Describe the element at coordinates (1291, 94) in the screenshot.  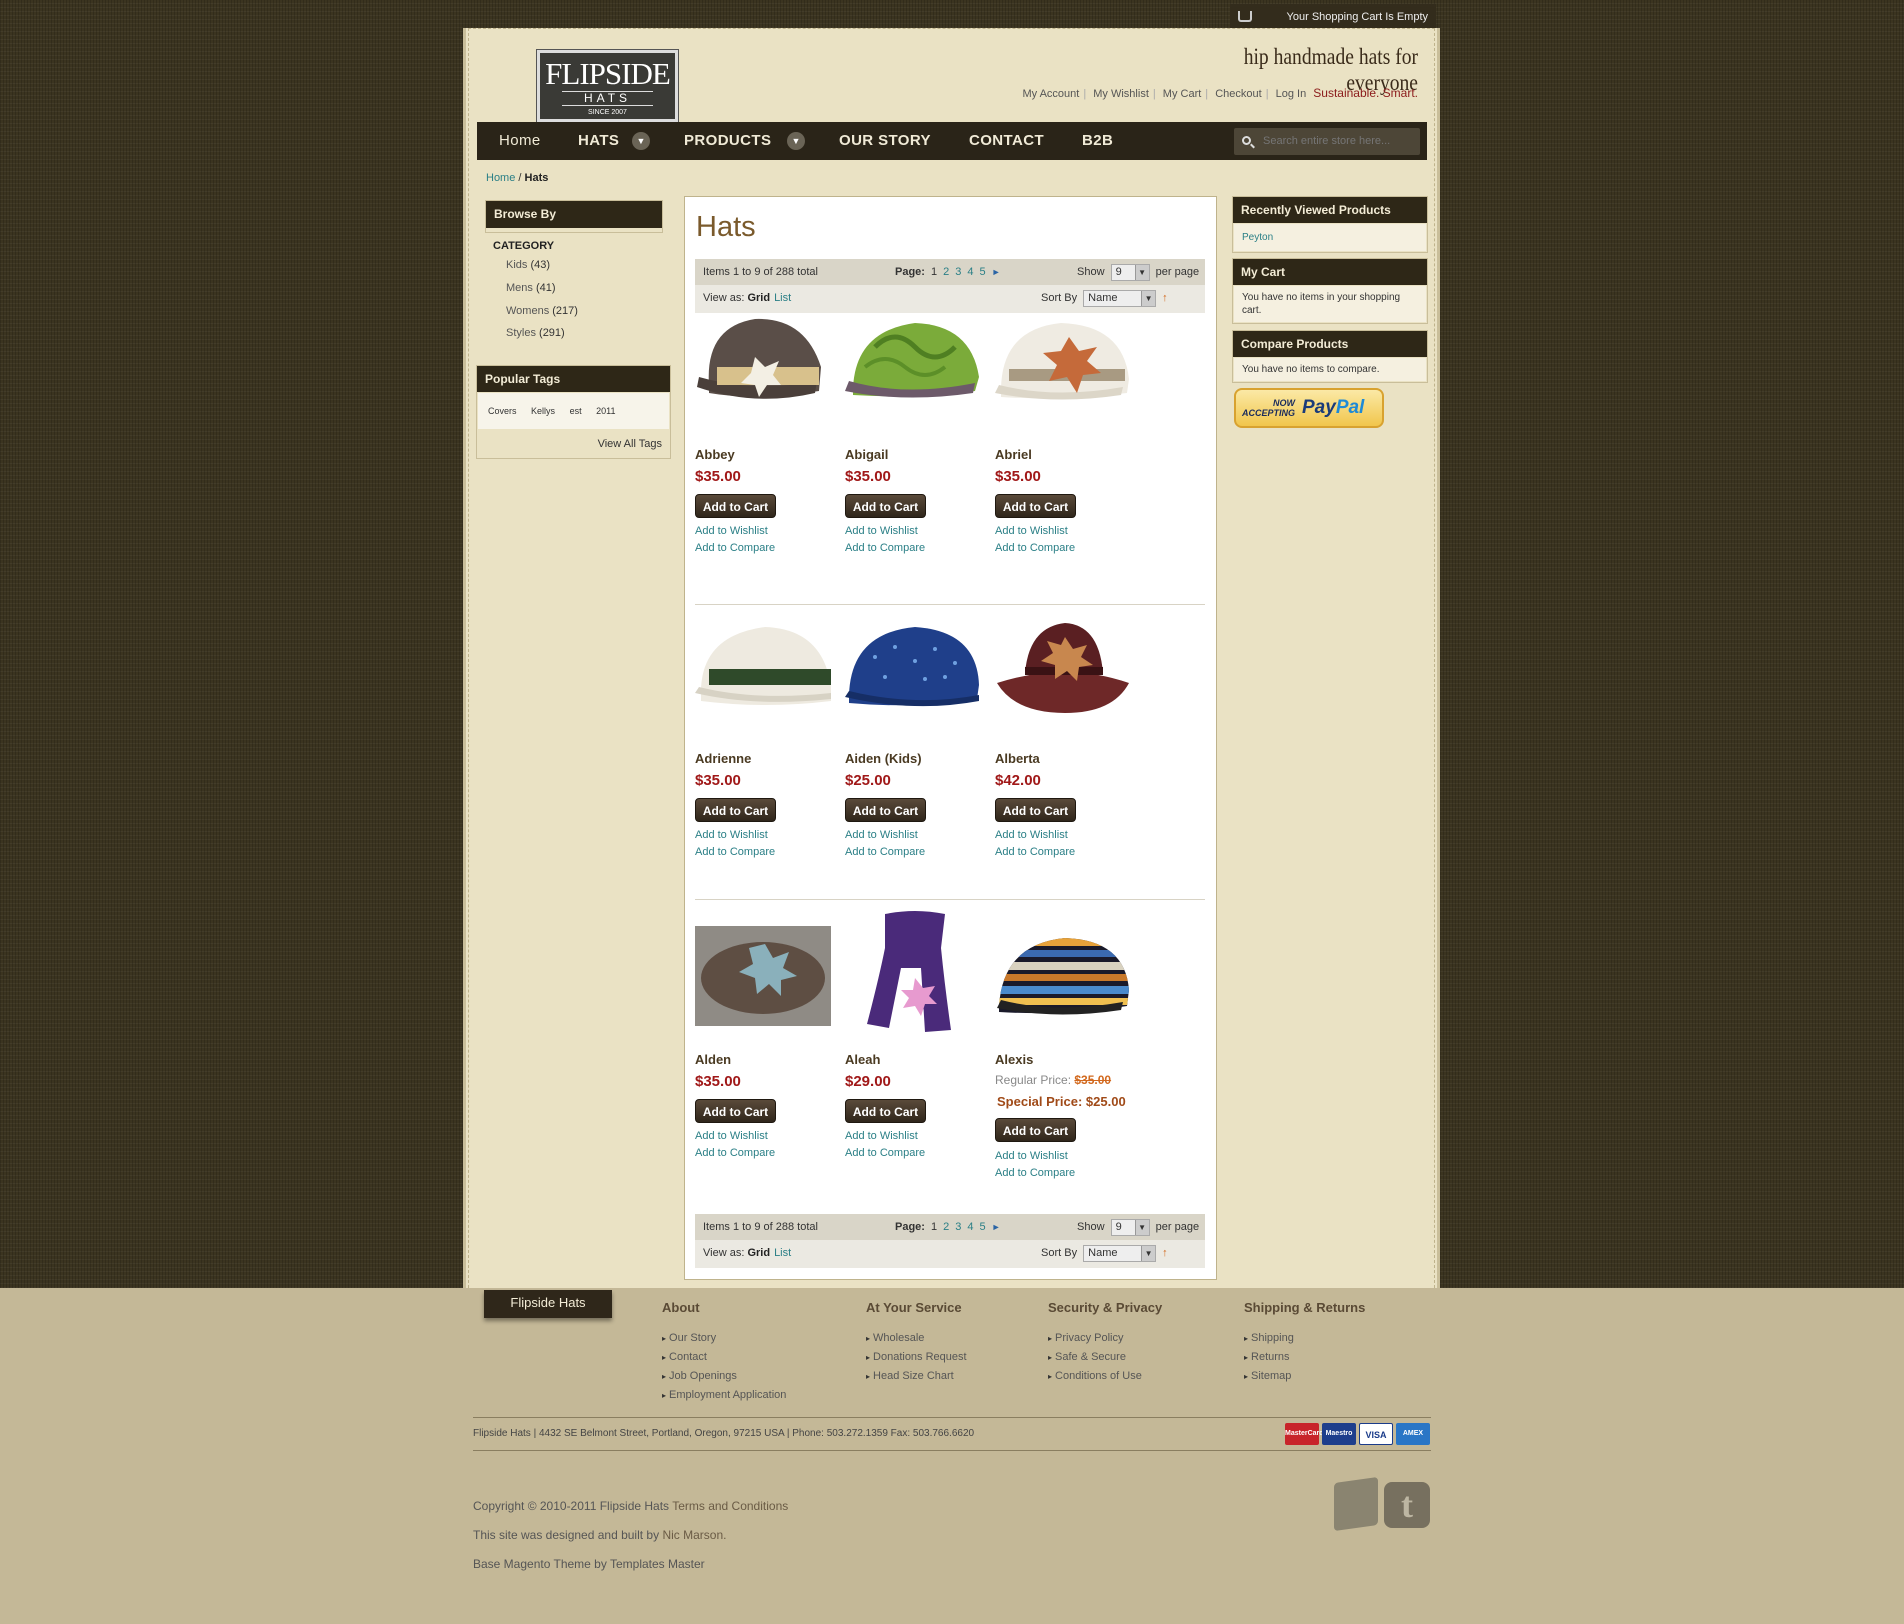
I see `log-in-link: Log In` at that location.